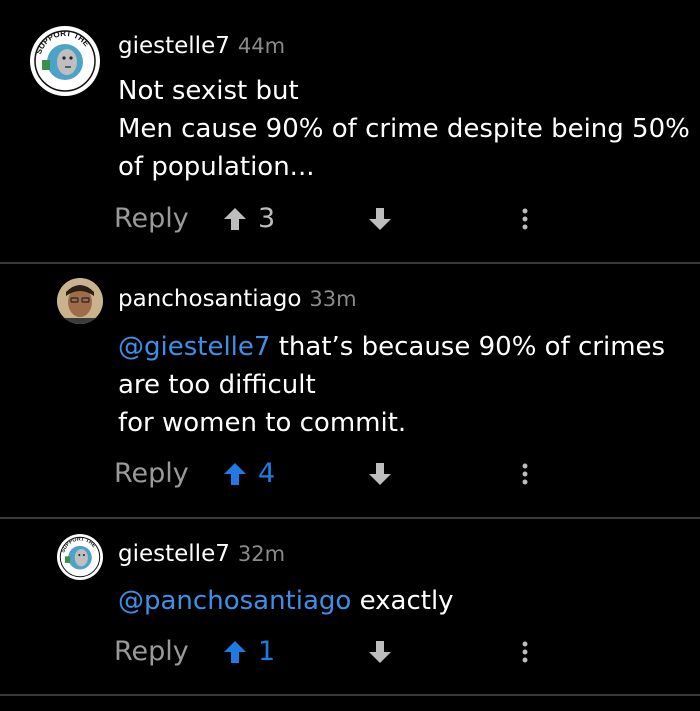 The image size is (700, 711). I want to click on comment-timestamp: 32m, so click(261, 554).